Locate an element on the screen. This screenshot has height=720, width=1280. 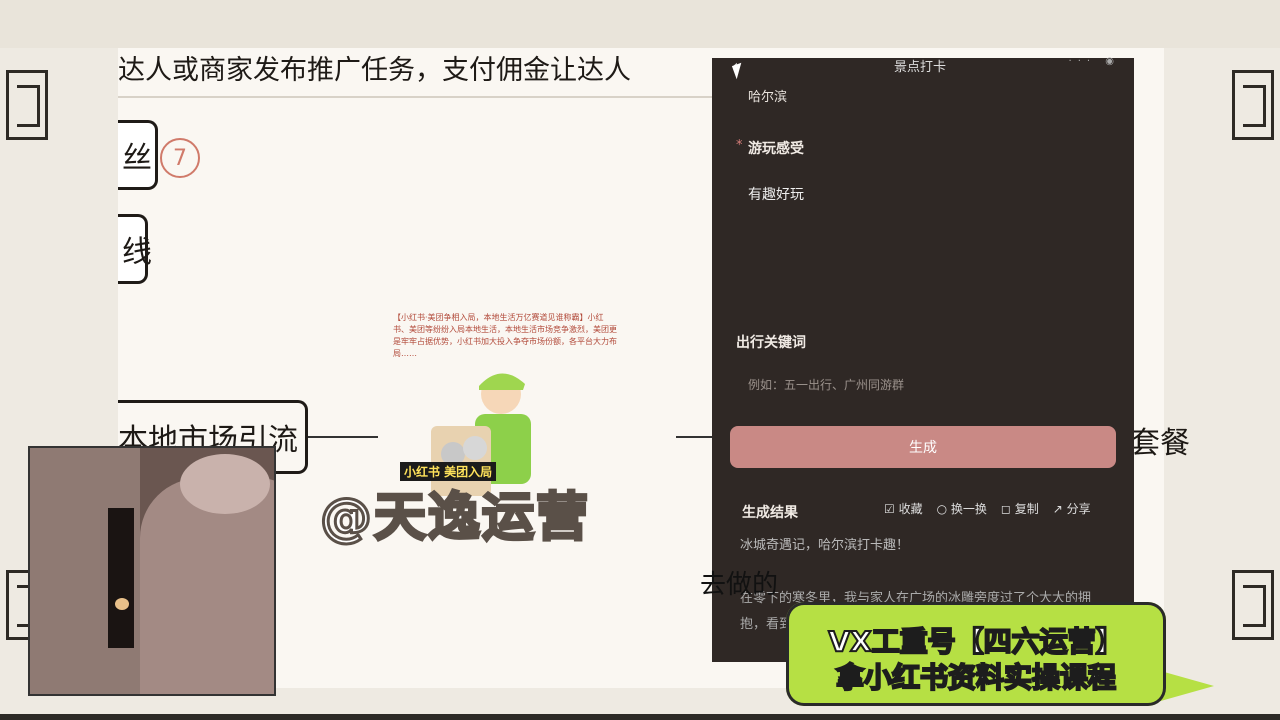
more-icon: ··· ◉ is located at coordinates (1094, 61).